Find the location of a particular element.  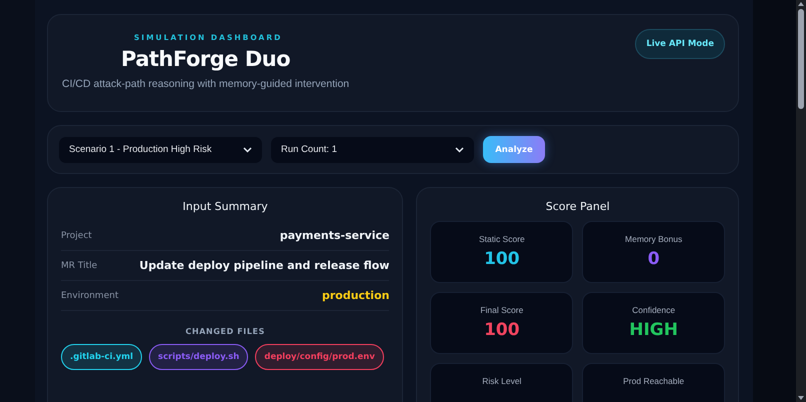

field-label: MR Title is located at coordinates (79, 265).